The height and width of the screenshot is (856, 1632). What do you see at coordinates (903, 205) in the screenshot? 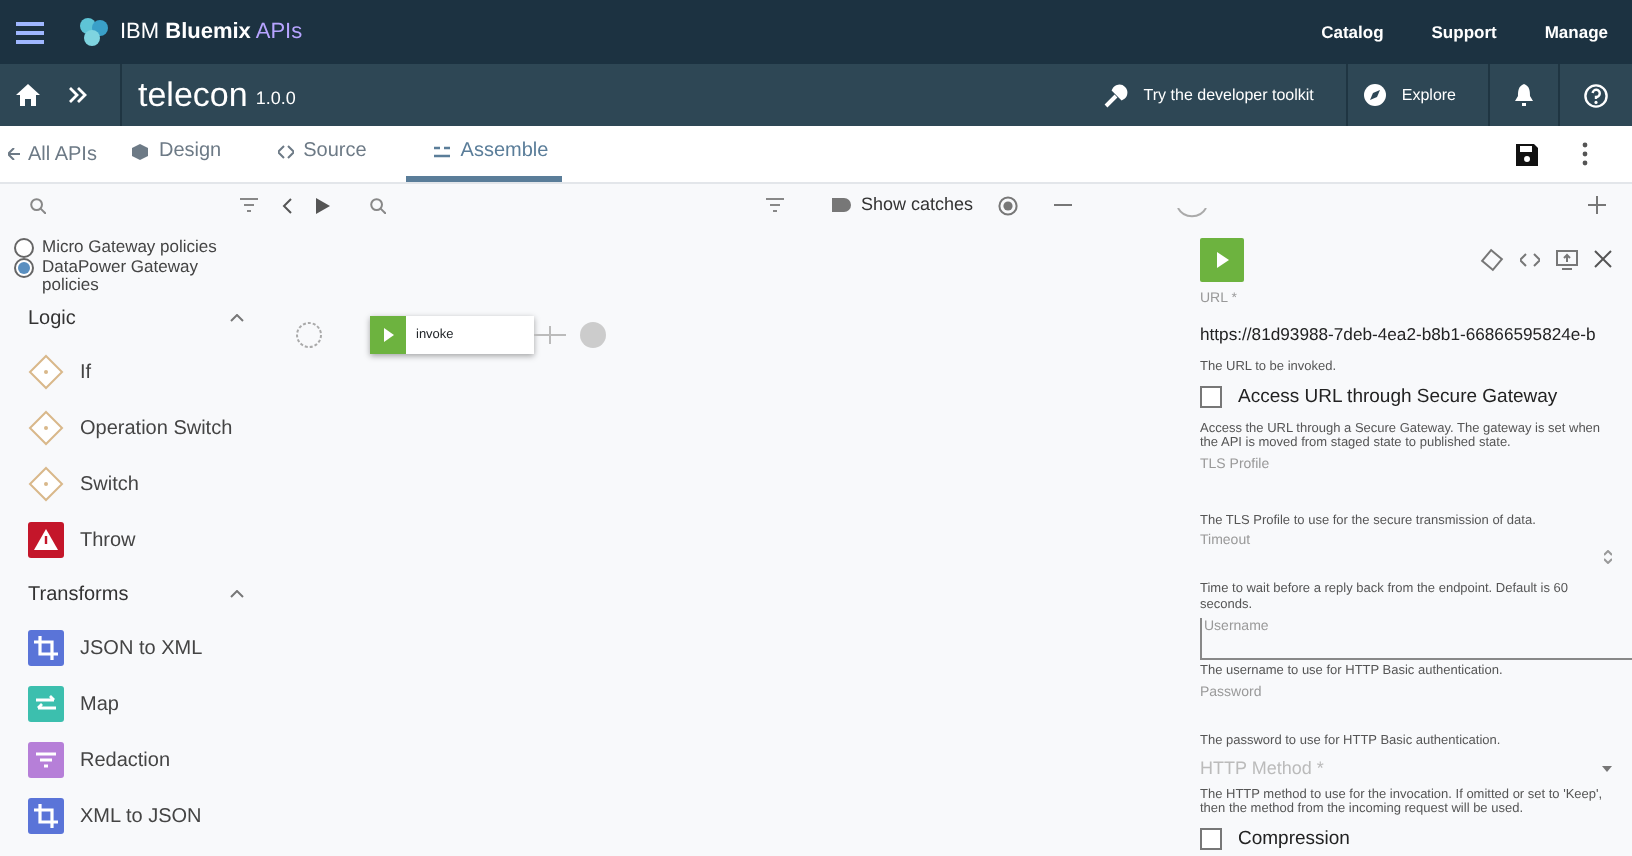
I see `show-catches-toggle: Show catches` at bounding box center [903, 205].